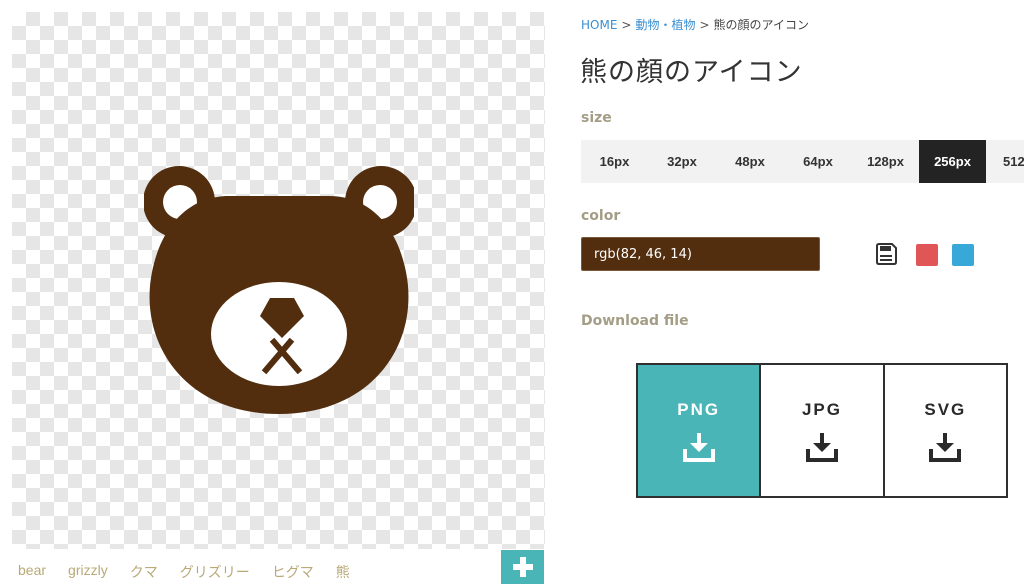  I want to click on download-format-label: SVG, so click(945, 409).